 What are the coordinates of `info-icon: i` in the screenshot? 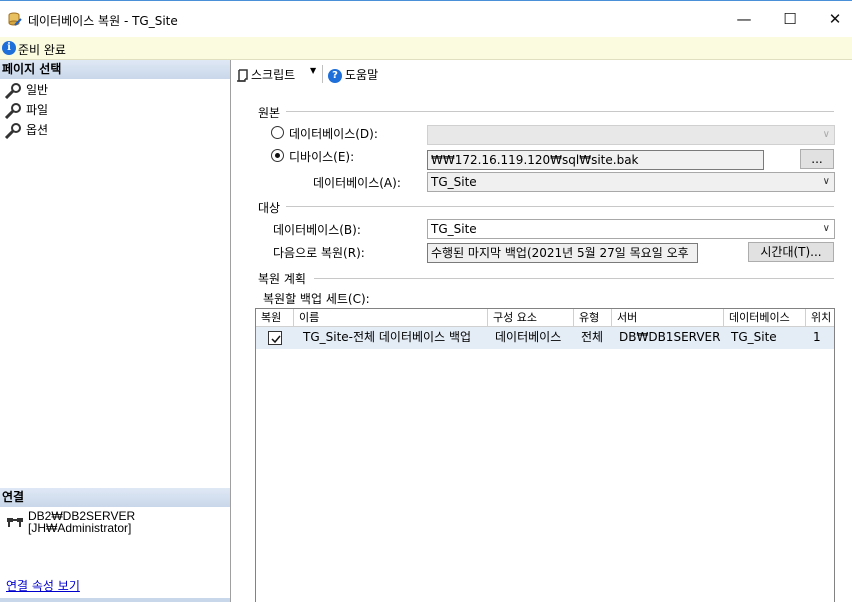 It's located at (9, 48).